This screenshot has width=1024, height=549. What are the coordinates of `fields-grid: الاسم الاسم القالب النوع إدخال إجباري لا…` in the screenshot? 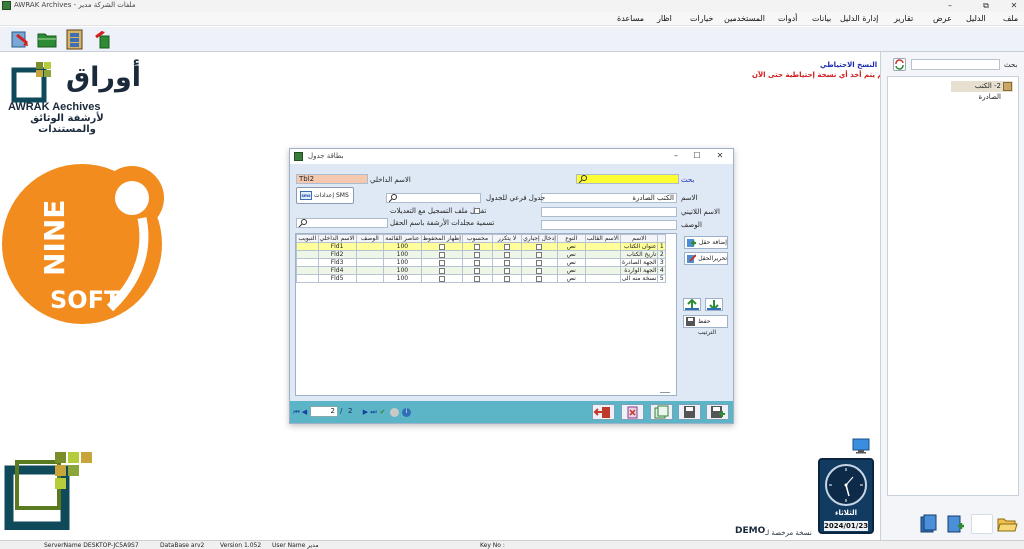 It's located at (486, 314).